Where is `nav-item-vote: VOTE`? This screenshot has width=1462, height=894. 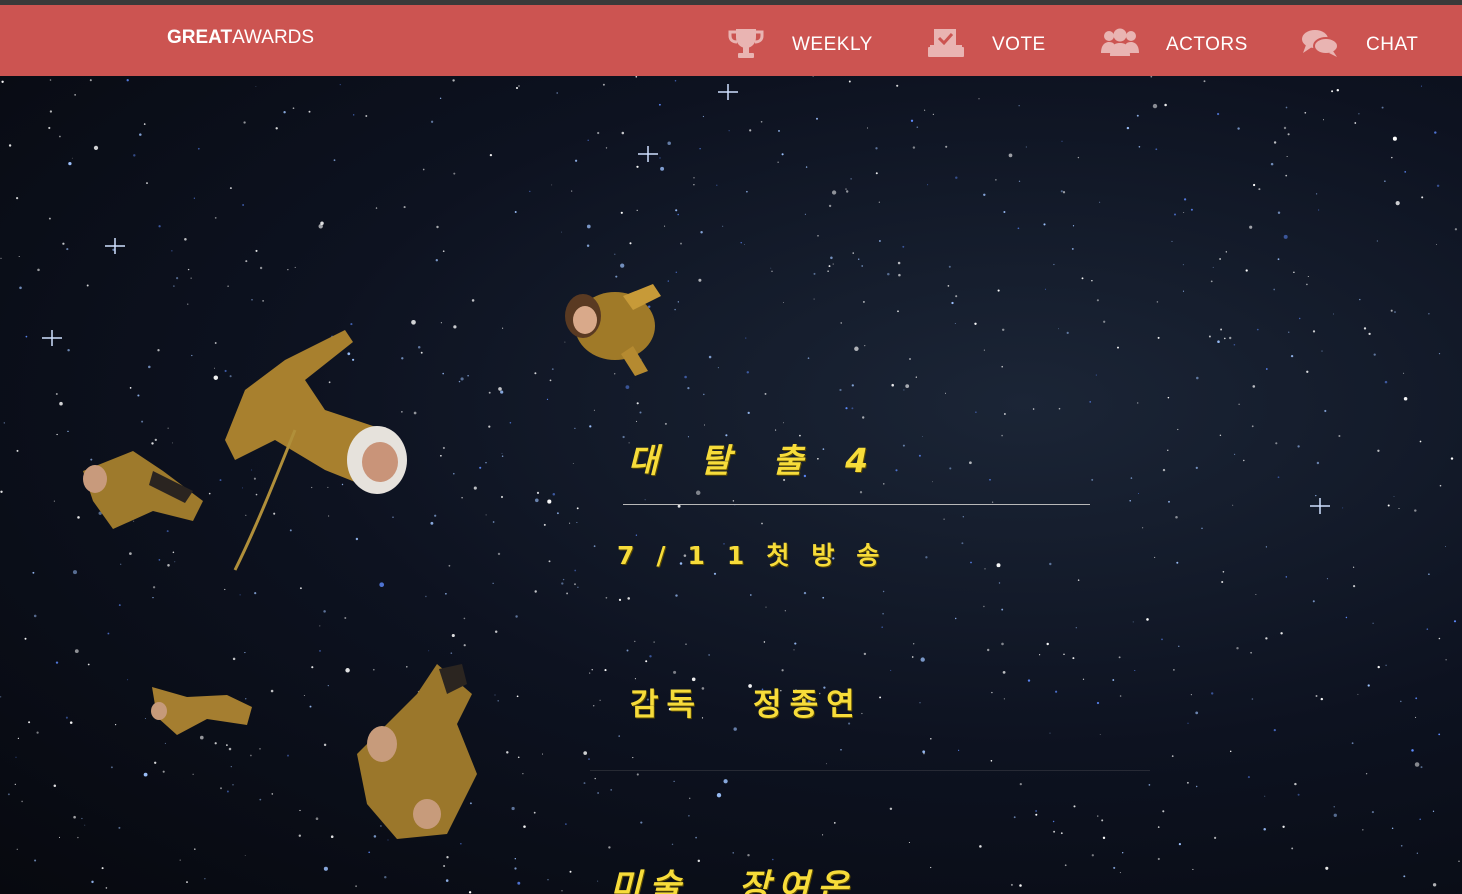 nav-item-vote: VOTE is located at coordinates (986, 43).